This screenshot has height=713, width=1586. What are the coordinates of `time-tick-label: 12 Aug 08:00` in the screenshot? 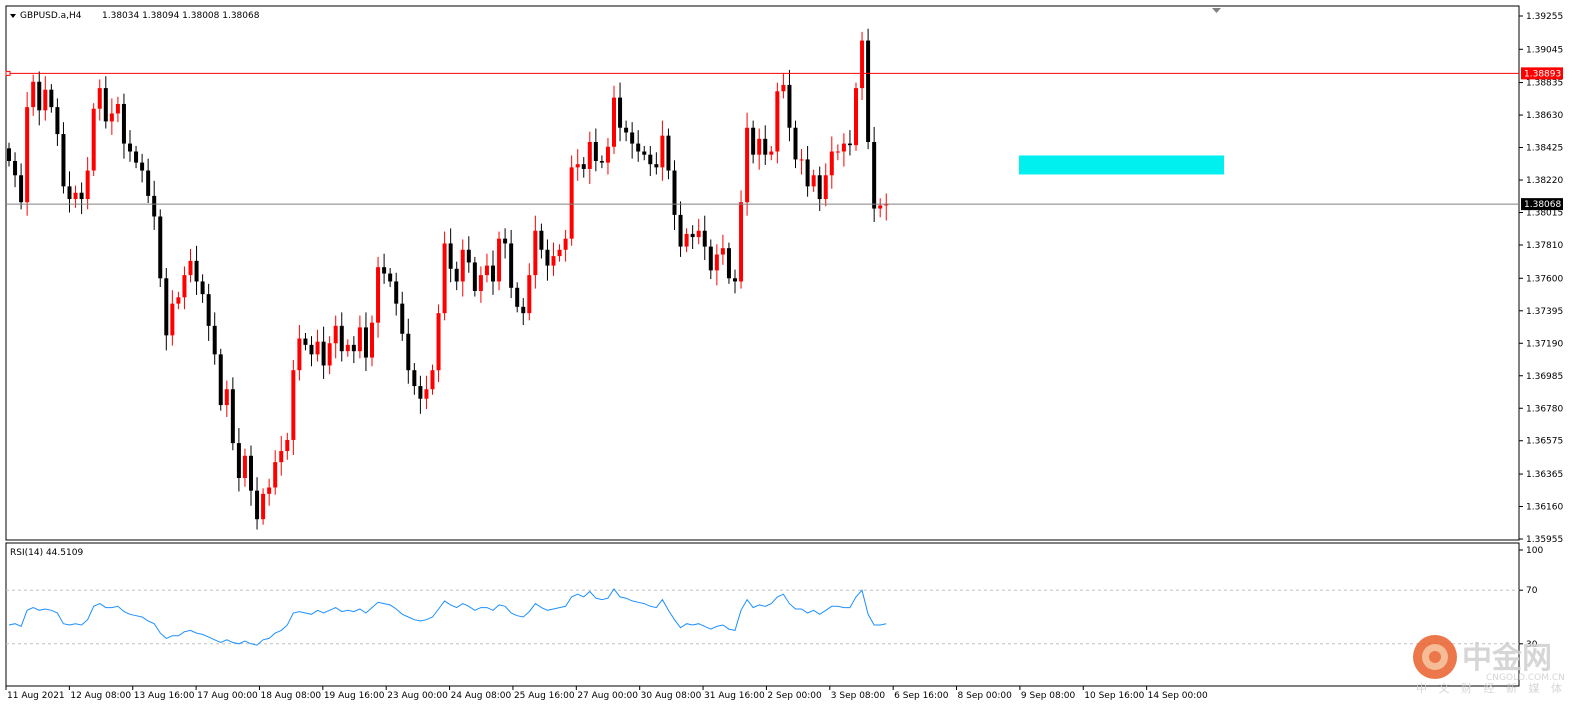 It's located at (100, 696).